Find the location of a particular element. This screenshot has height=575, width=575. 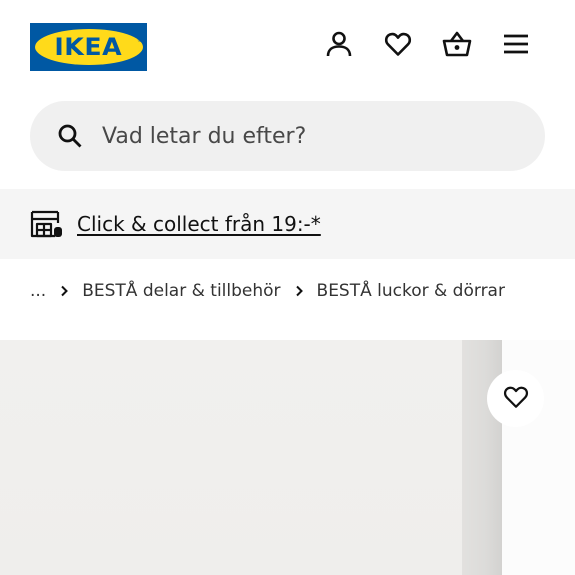

breadcrumb-item-besta-luckor: BESTÅ luckor & dörrar is located at coordinates (411, 291).